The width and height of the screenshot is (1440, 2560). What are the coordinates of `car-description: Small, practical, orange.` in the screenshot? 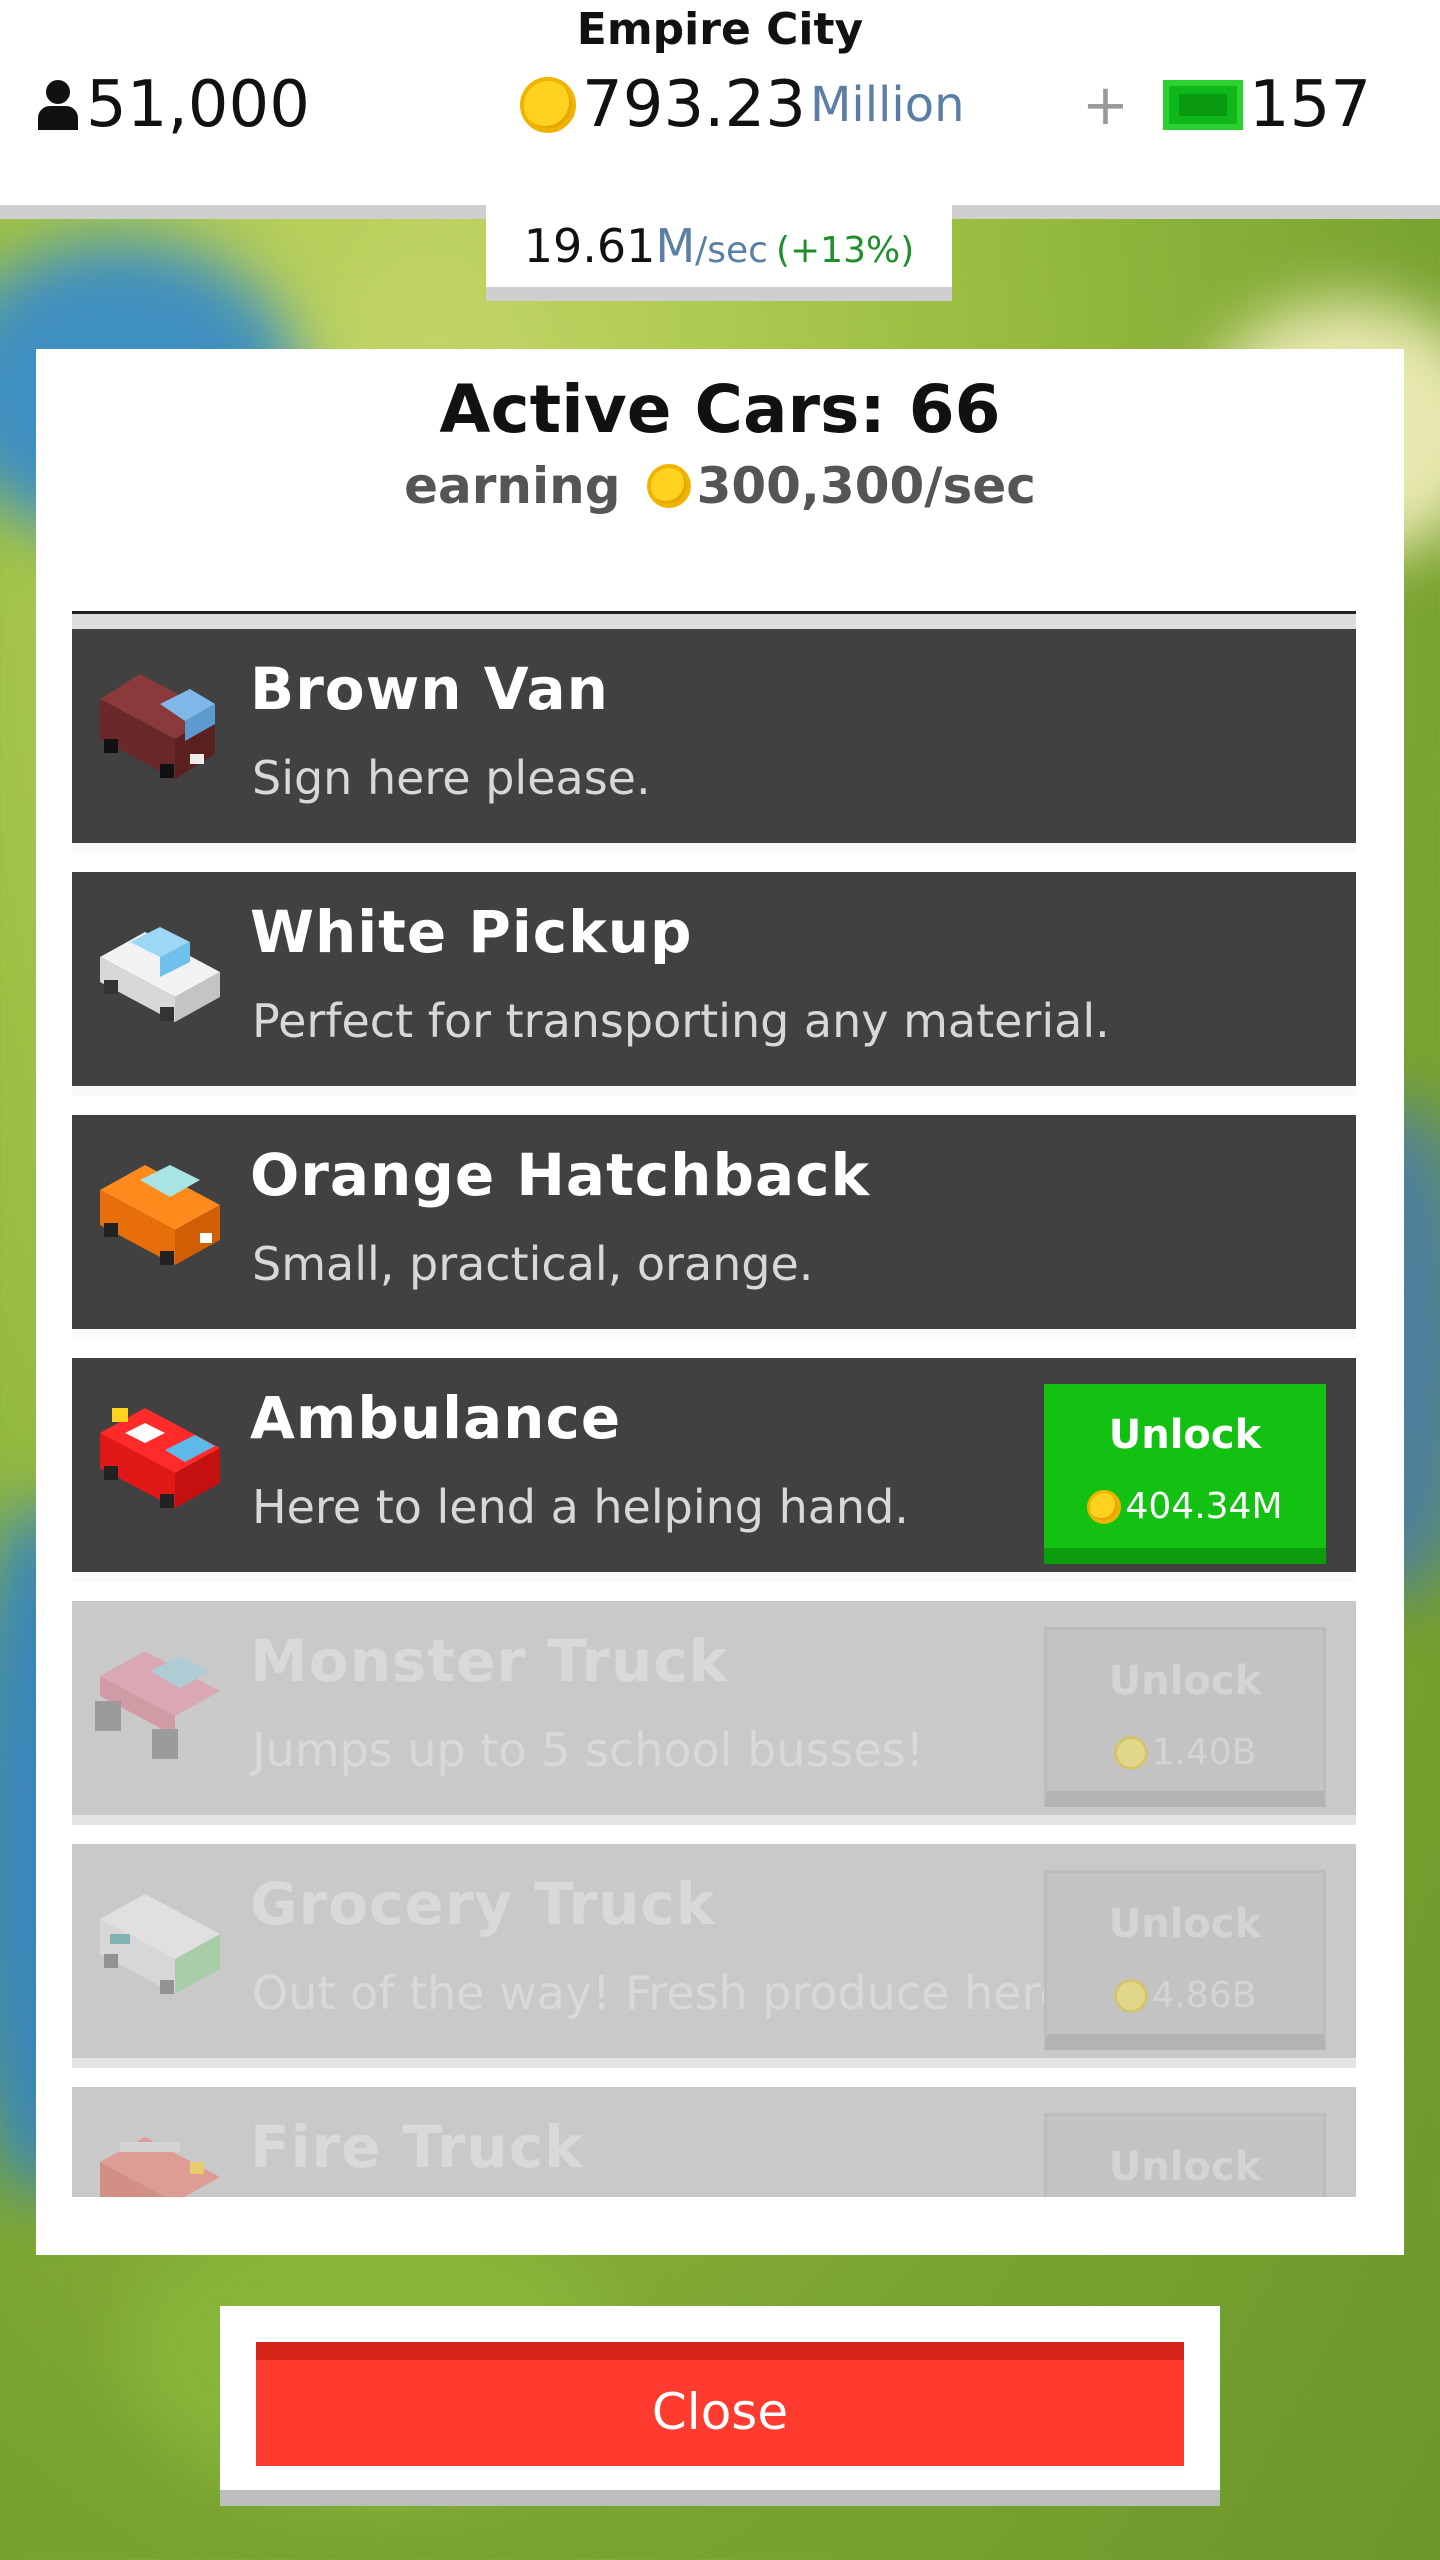 It's located at (533, 1264).